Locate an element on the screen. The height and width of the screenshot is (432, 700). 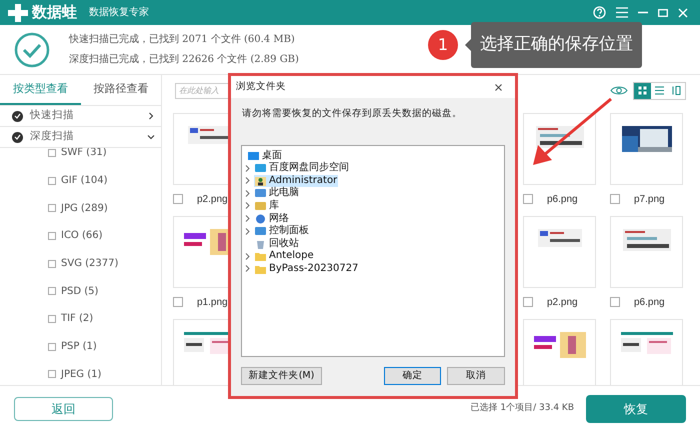
tree-item: 网络 is located at coordinates (272, 218).